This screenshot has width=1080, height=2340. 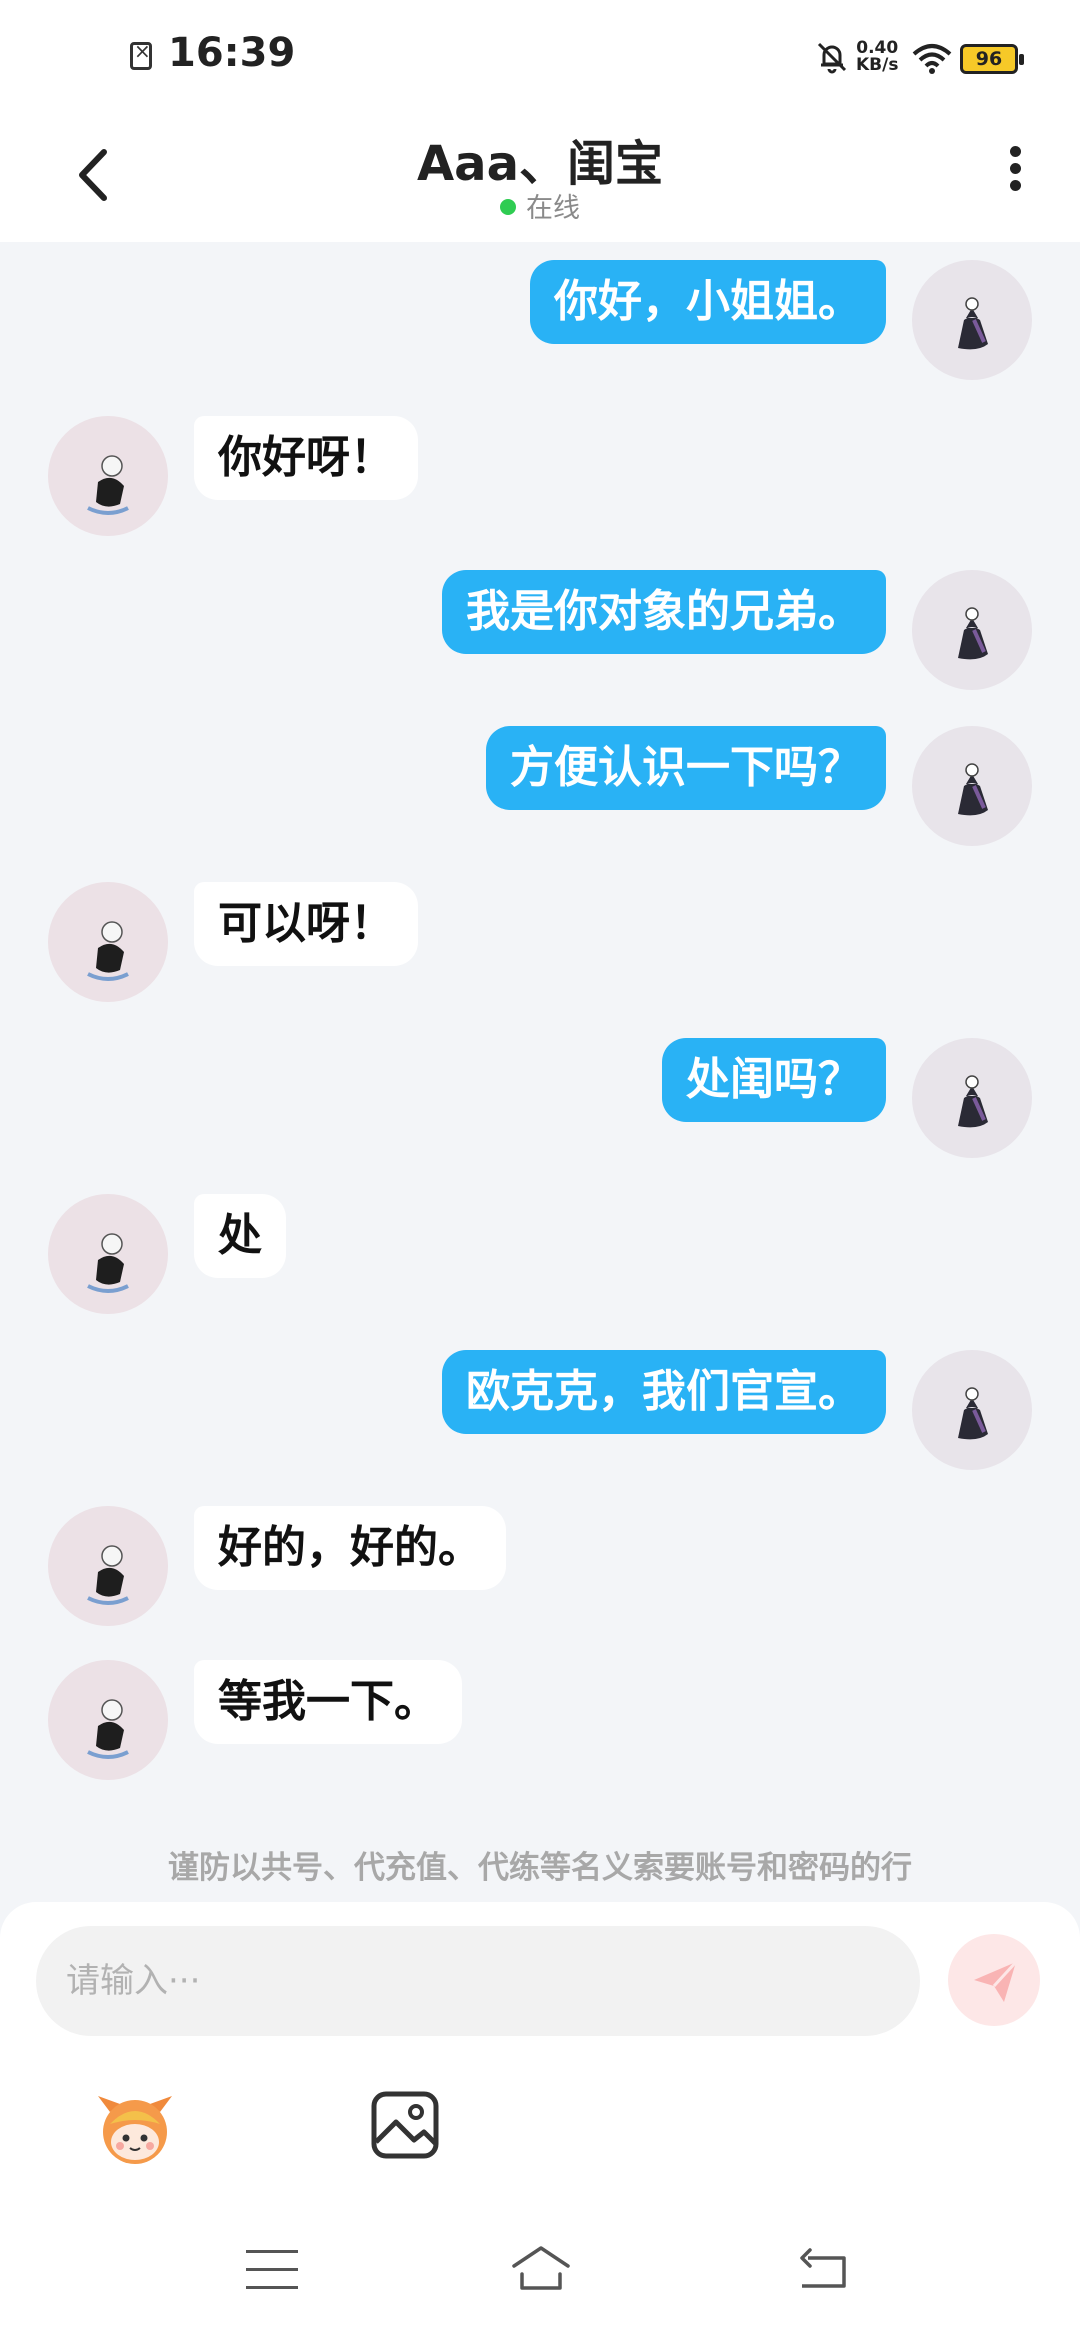 What do you see at coordinates (508, 207) in the screenshot?
I see `online-dot-icon` at bounding box center [508, 207].